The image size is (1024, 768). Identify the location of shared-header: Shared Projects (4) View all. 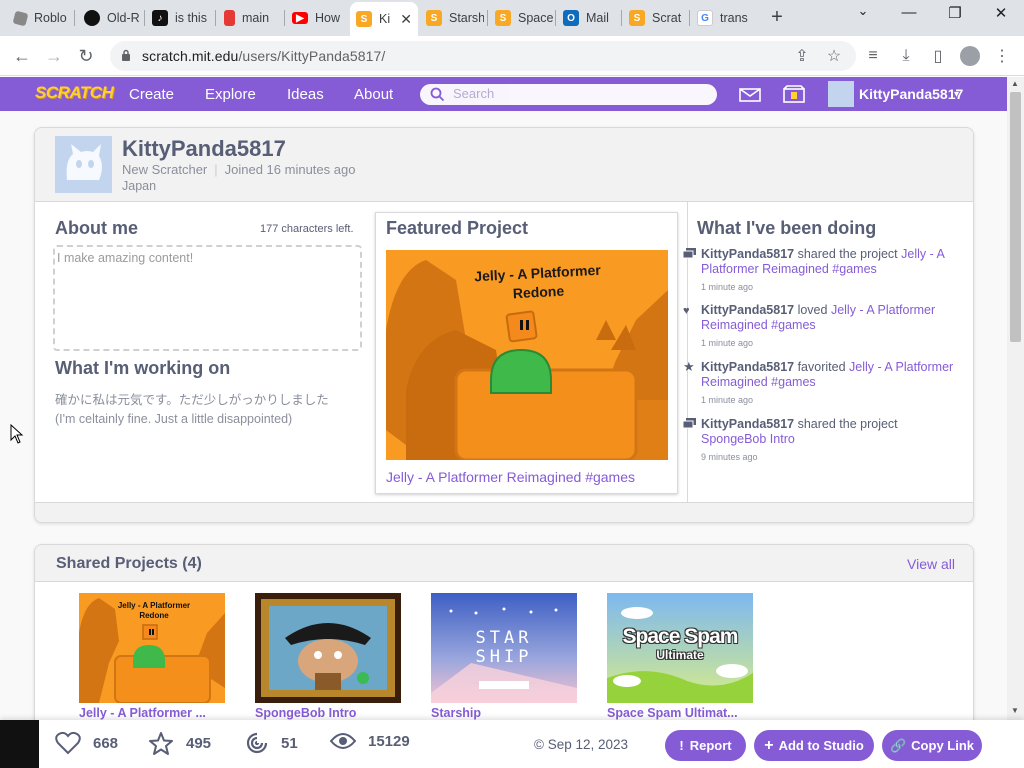
(504, 563).